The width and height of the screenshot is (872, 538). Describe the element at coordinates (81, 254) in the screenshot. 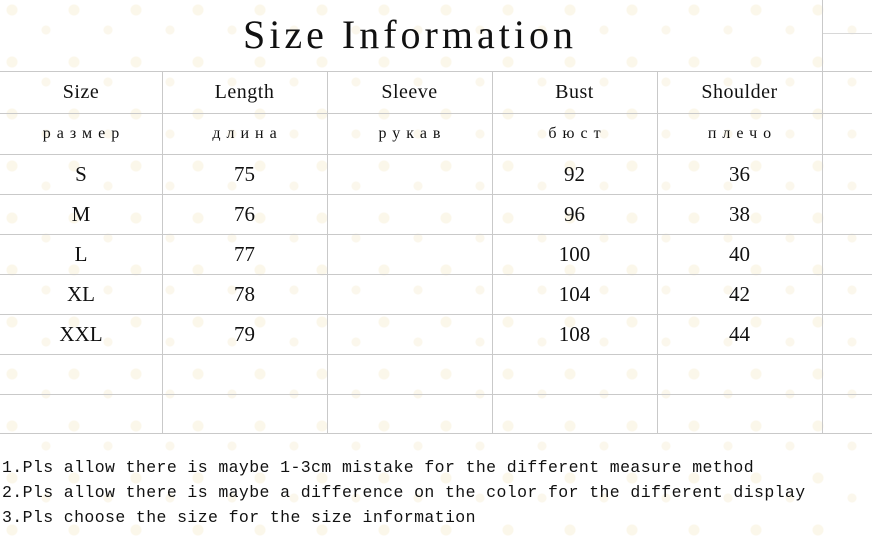

I see `table-cell-size-2: L` at that location.